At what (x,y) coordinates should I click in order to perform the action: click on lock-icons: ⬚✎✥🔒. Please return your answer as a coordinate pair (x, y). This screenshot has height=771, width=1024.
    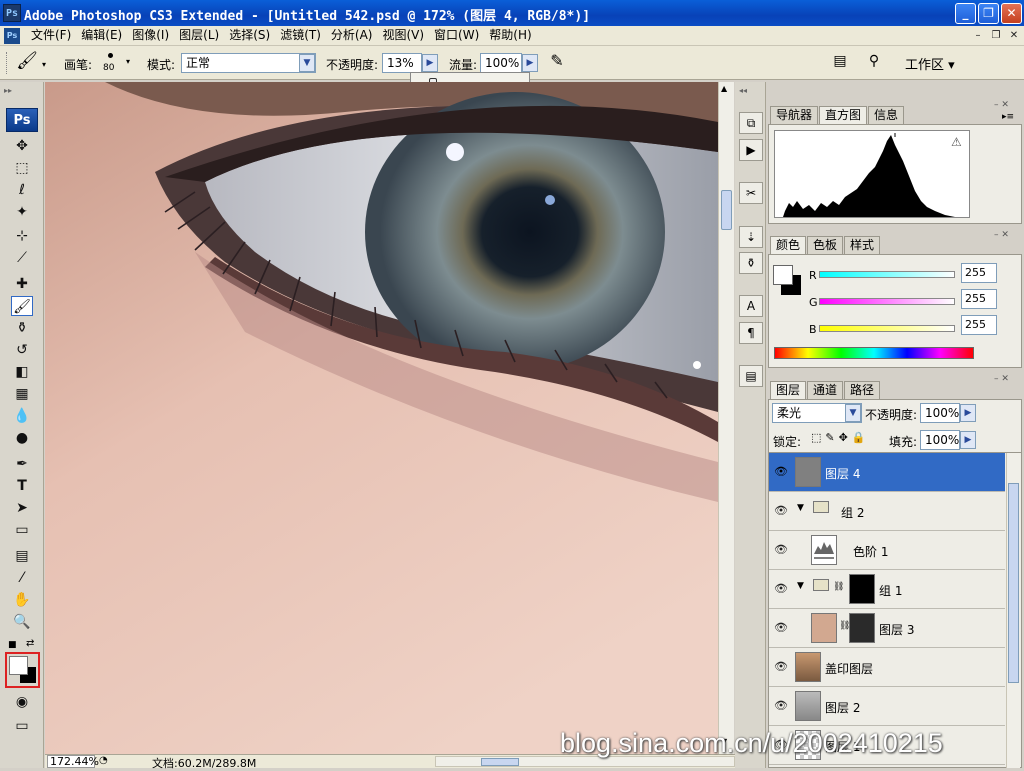
    Looking at the image, I should click on (840, 437).